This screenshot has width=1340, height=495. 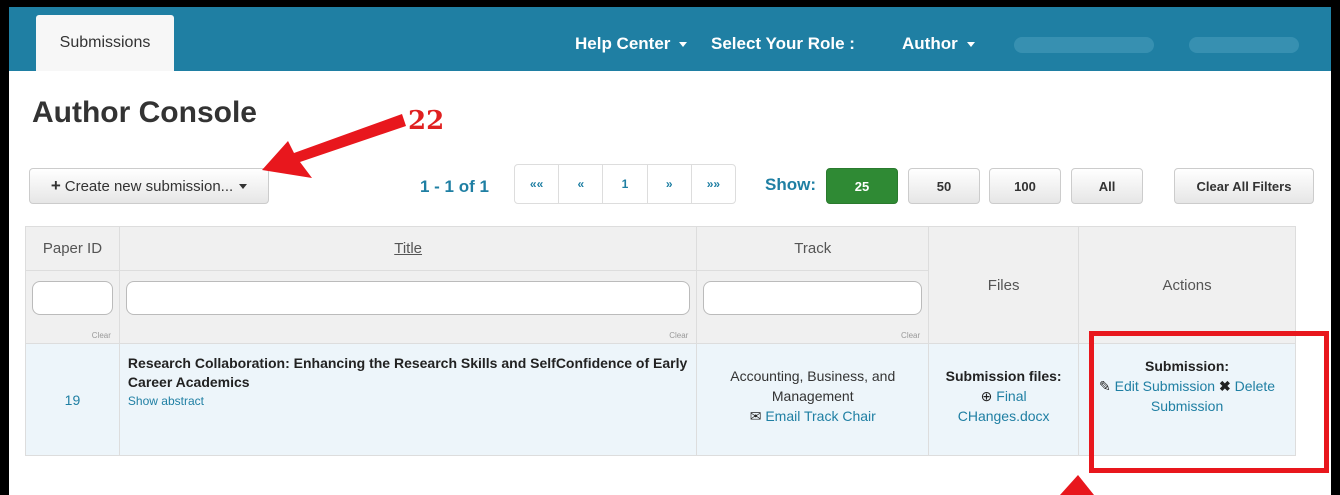 I want to click on annotation-arrow-actions, so click(x=1077, y=485).